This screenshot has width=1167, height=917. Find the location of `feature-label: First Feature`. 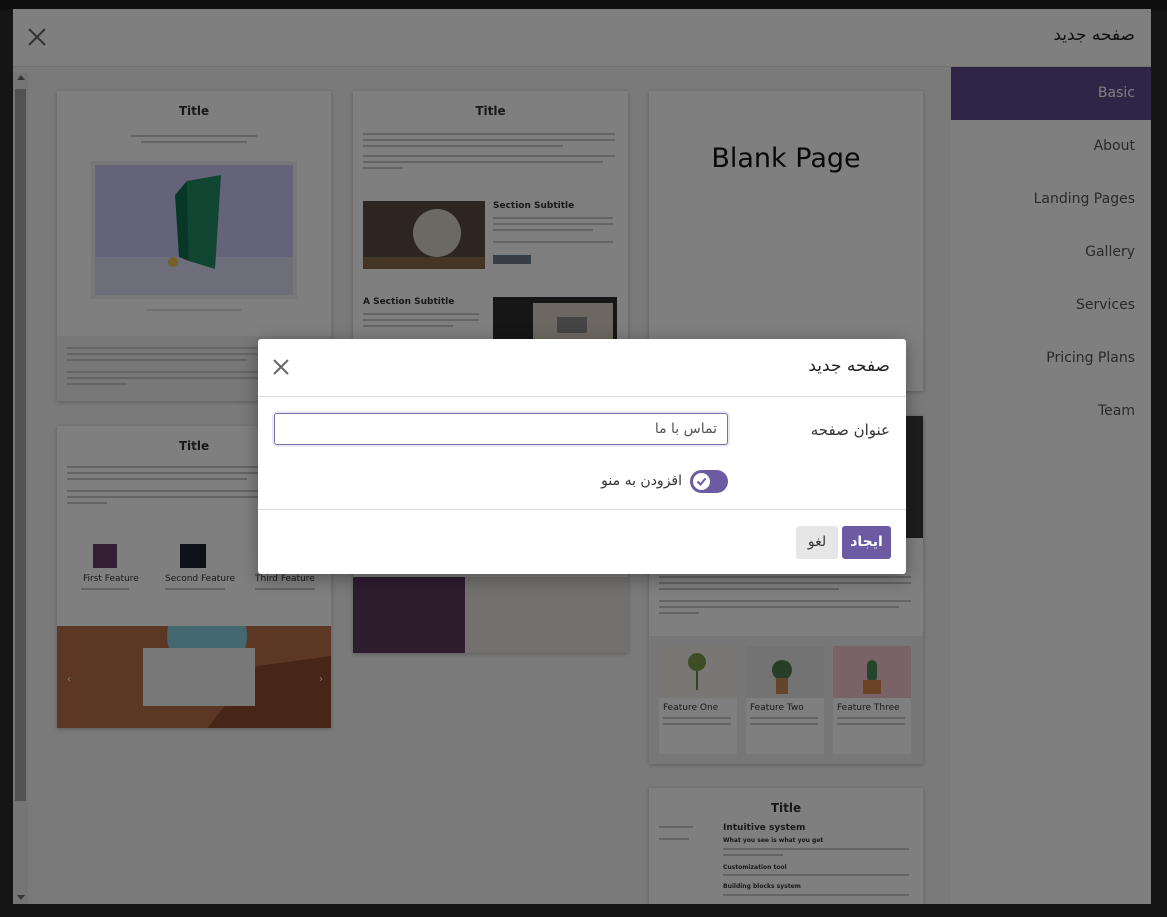

feature-label: First Feature is located at coordinates (111, 579).